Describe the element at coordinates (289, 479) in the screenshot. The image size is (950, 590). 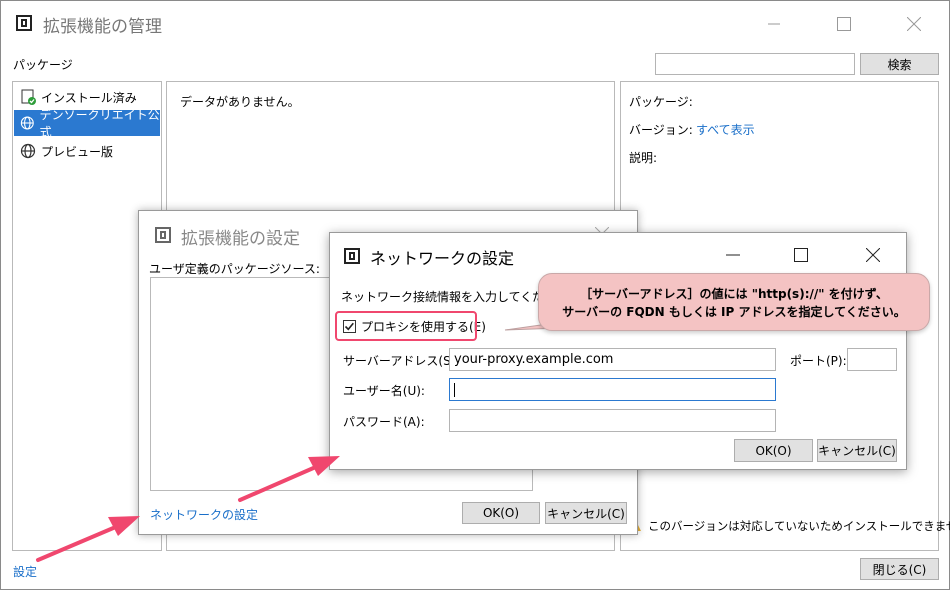
I see `arrow-to-network-dialog` at that location.